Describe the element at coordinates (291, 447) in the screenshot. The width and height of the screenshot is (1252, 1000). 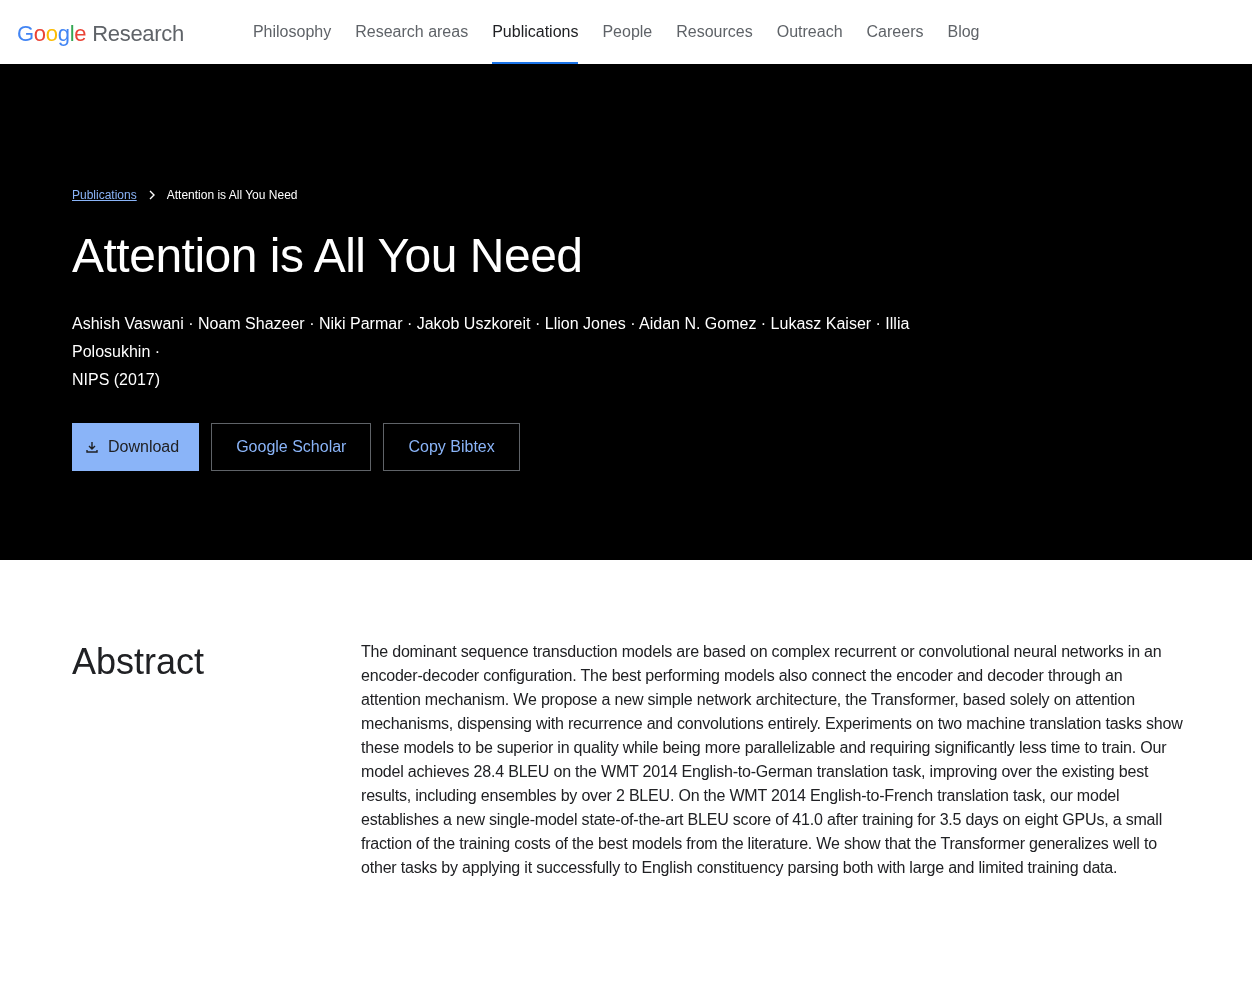
I see `link-button: Google Scholar` at that location.